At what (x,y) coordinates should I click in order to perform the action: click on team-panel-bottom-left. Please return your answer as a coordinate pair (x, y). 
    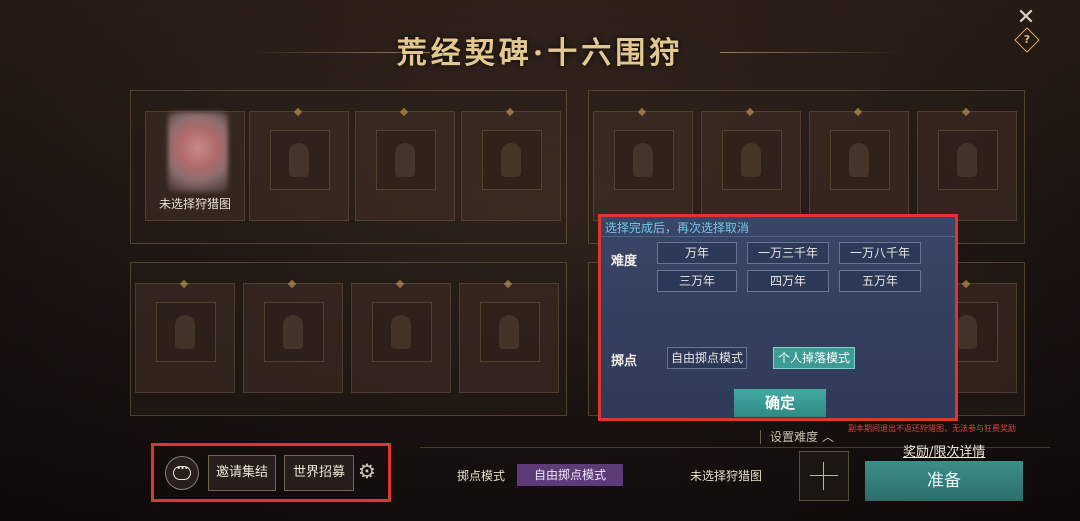
    Looking at the image, I should click on (348, 339).